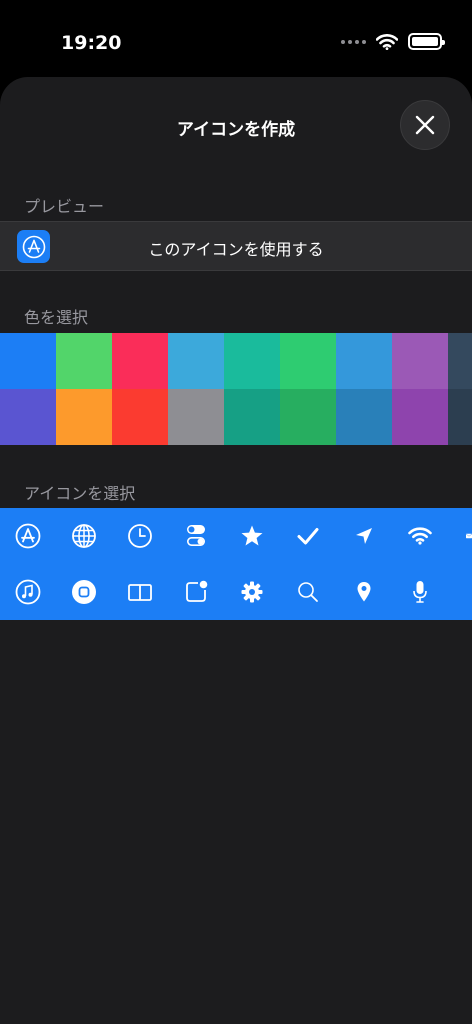  I want to click on icon-option-app-store, so click(28, 536).